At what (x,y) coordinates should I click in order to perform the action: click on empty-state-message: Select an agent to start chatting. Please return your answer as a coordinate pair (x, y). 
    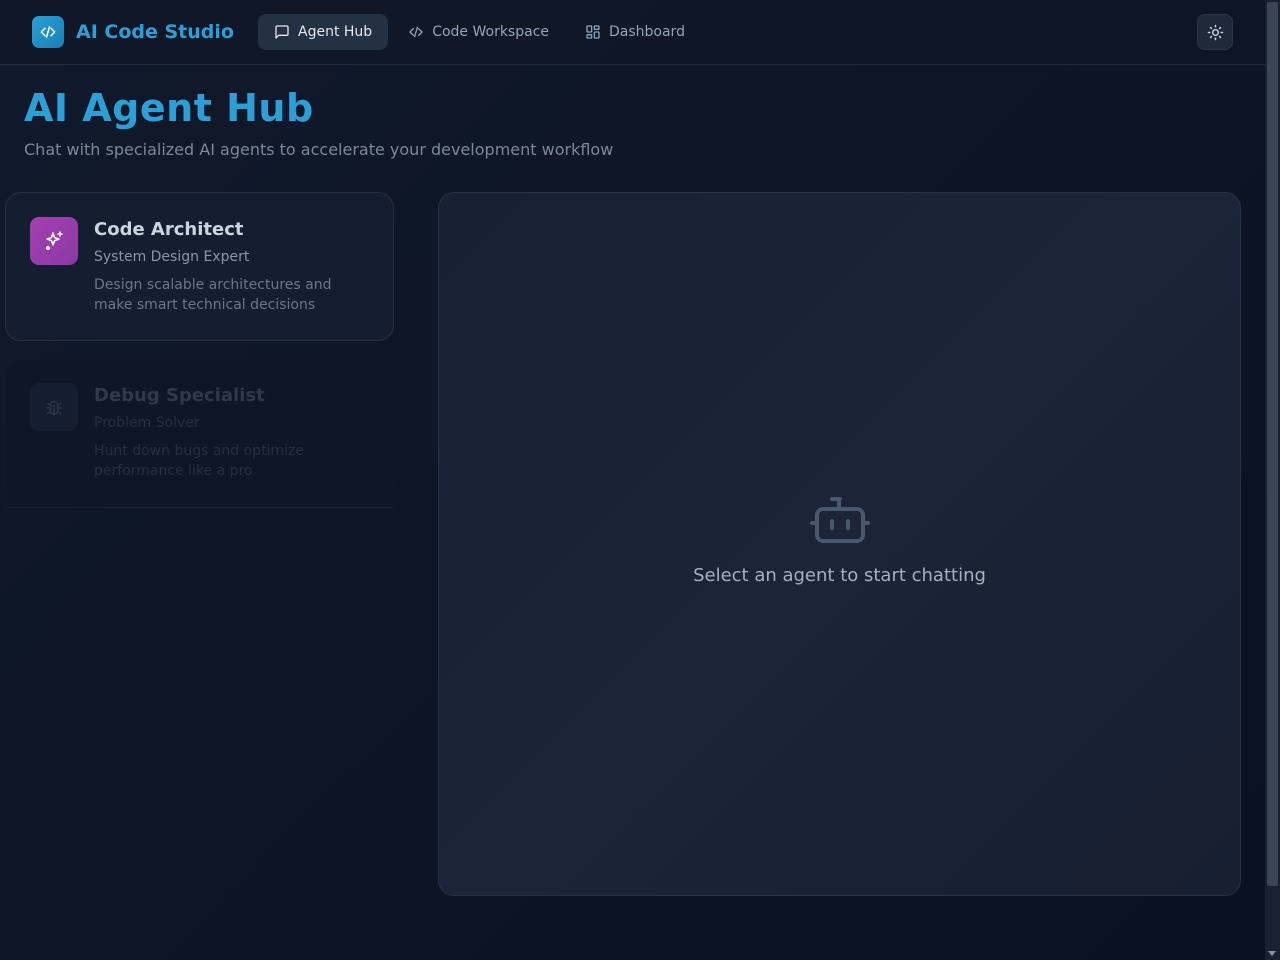
    Looking at the image, I should click on (839, 575).